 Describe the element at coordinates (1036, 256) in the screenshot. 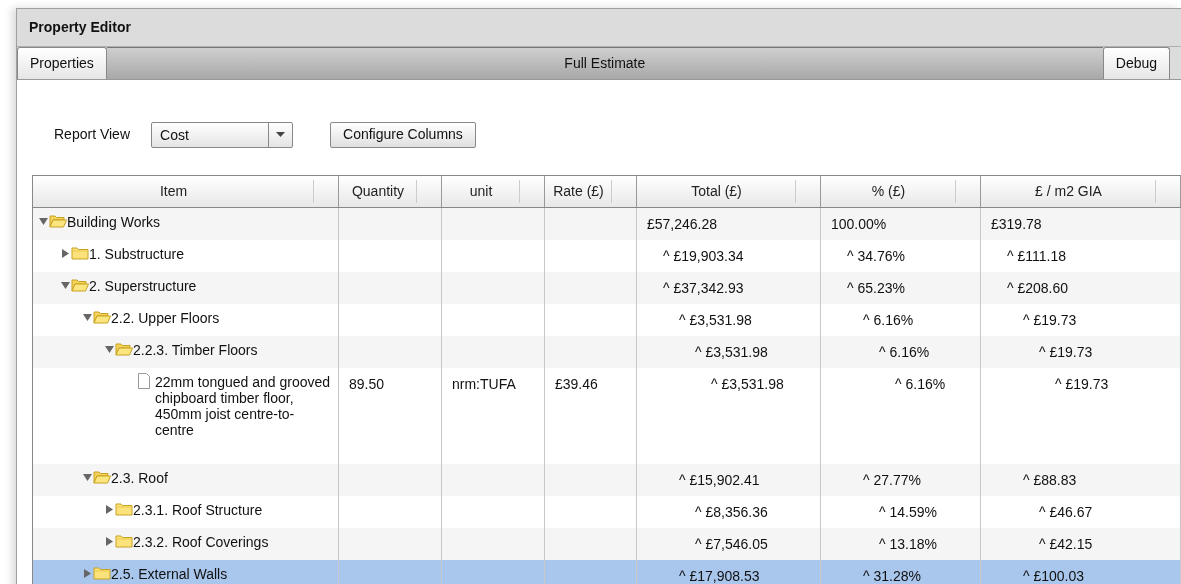

I see `per-m2-cell: ^ £111.18` at that location.